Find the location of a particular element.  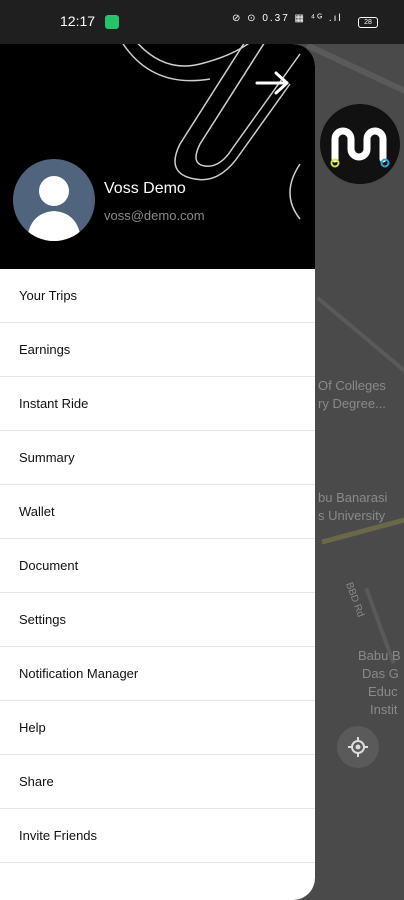

crosshair-icon is located at coordinates (358, 747).